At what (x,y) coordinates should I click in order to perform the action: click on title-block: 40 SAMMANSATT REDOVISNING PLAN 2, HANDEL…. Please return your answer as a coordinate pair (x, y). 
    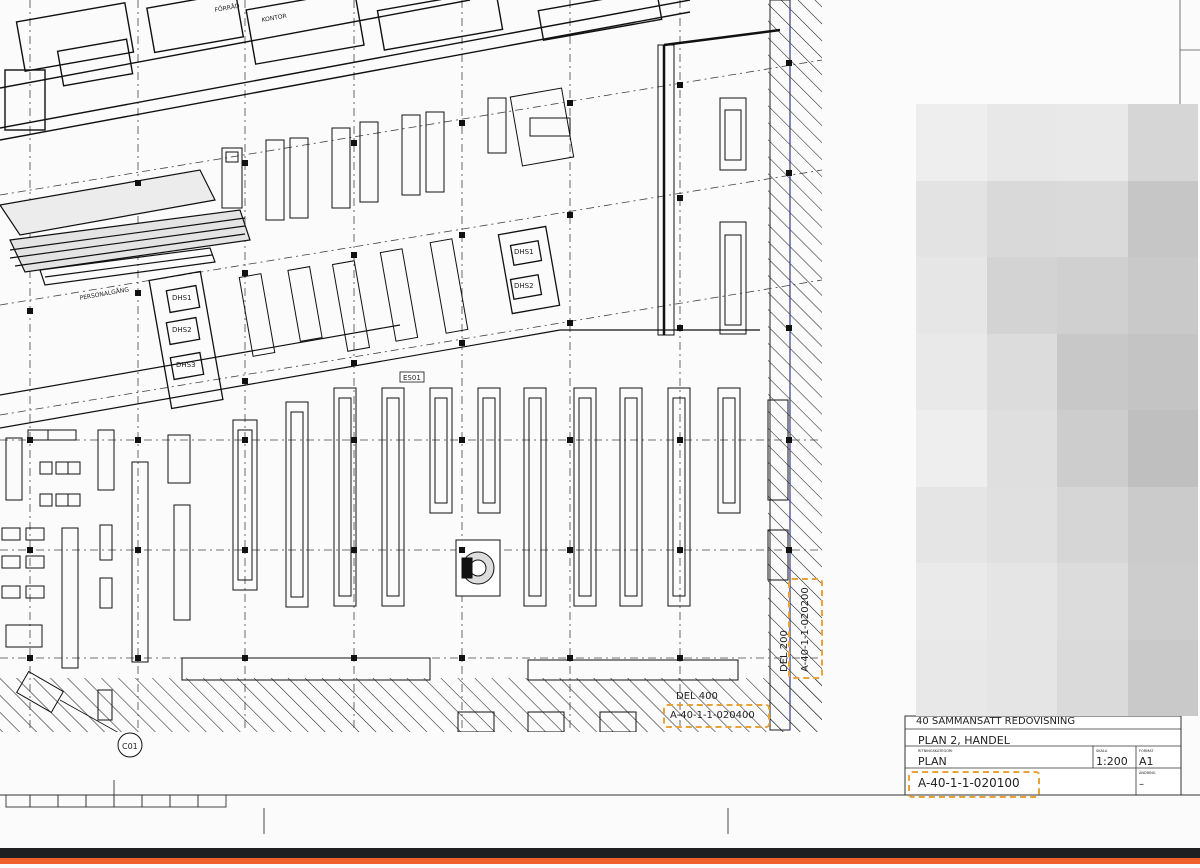
    Looking at the image, I should click on (1043, 755).